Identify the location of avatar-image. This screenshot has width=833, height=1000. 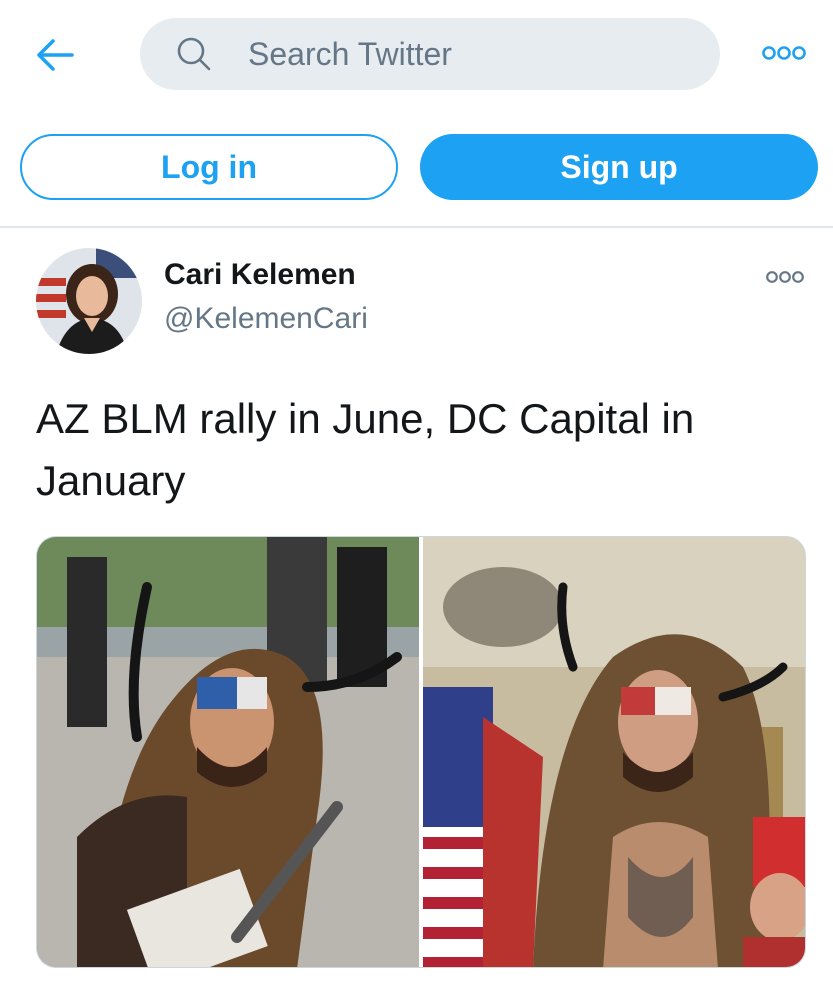
(89, 301).